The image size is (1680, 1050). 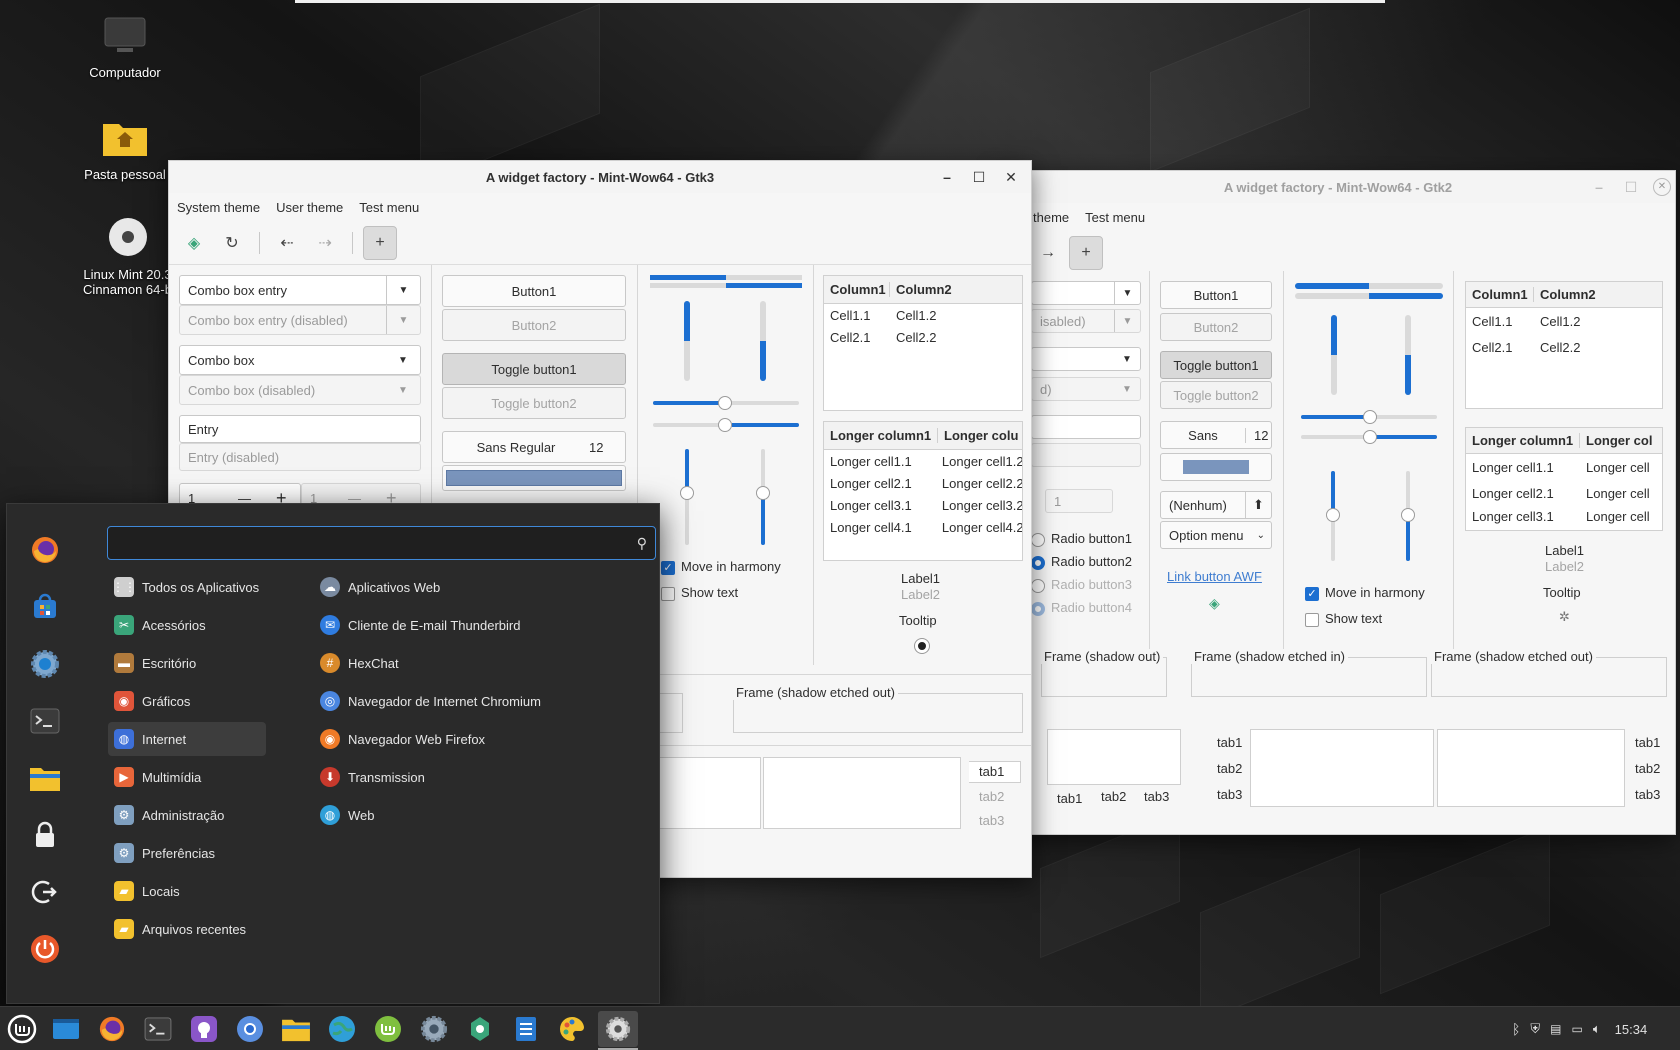 I want to click on software-manager-icon, so click(x=45, y=607).